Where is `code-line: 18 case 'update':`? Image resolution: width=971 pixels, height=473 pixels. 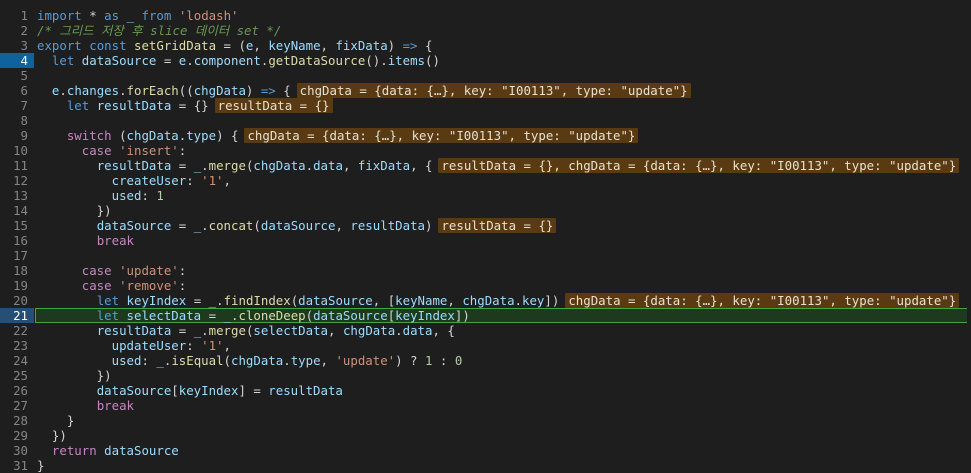 code-line: 18 case 'update': is located at coordinates (485, 270).